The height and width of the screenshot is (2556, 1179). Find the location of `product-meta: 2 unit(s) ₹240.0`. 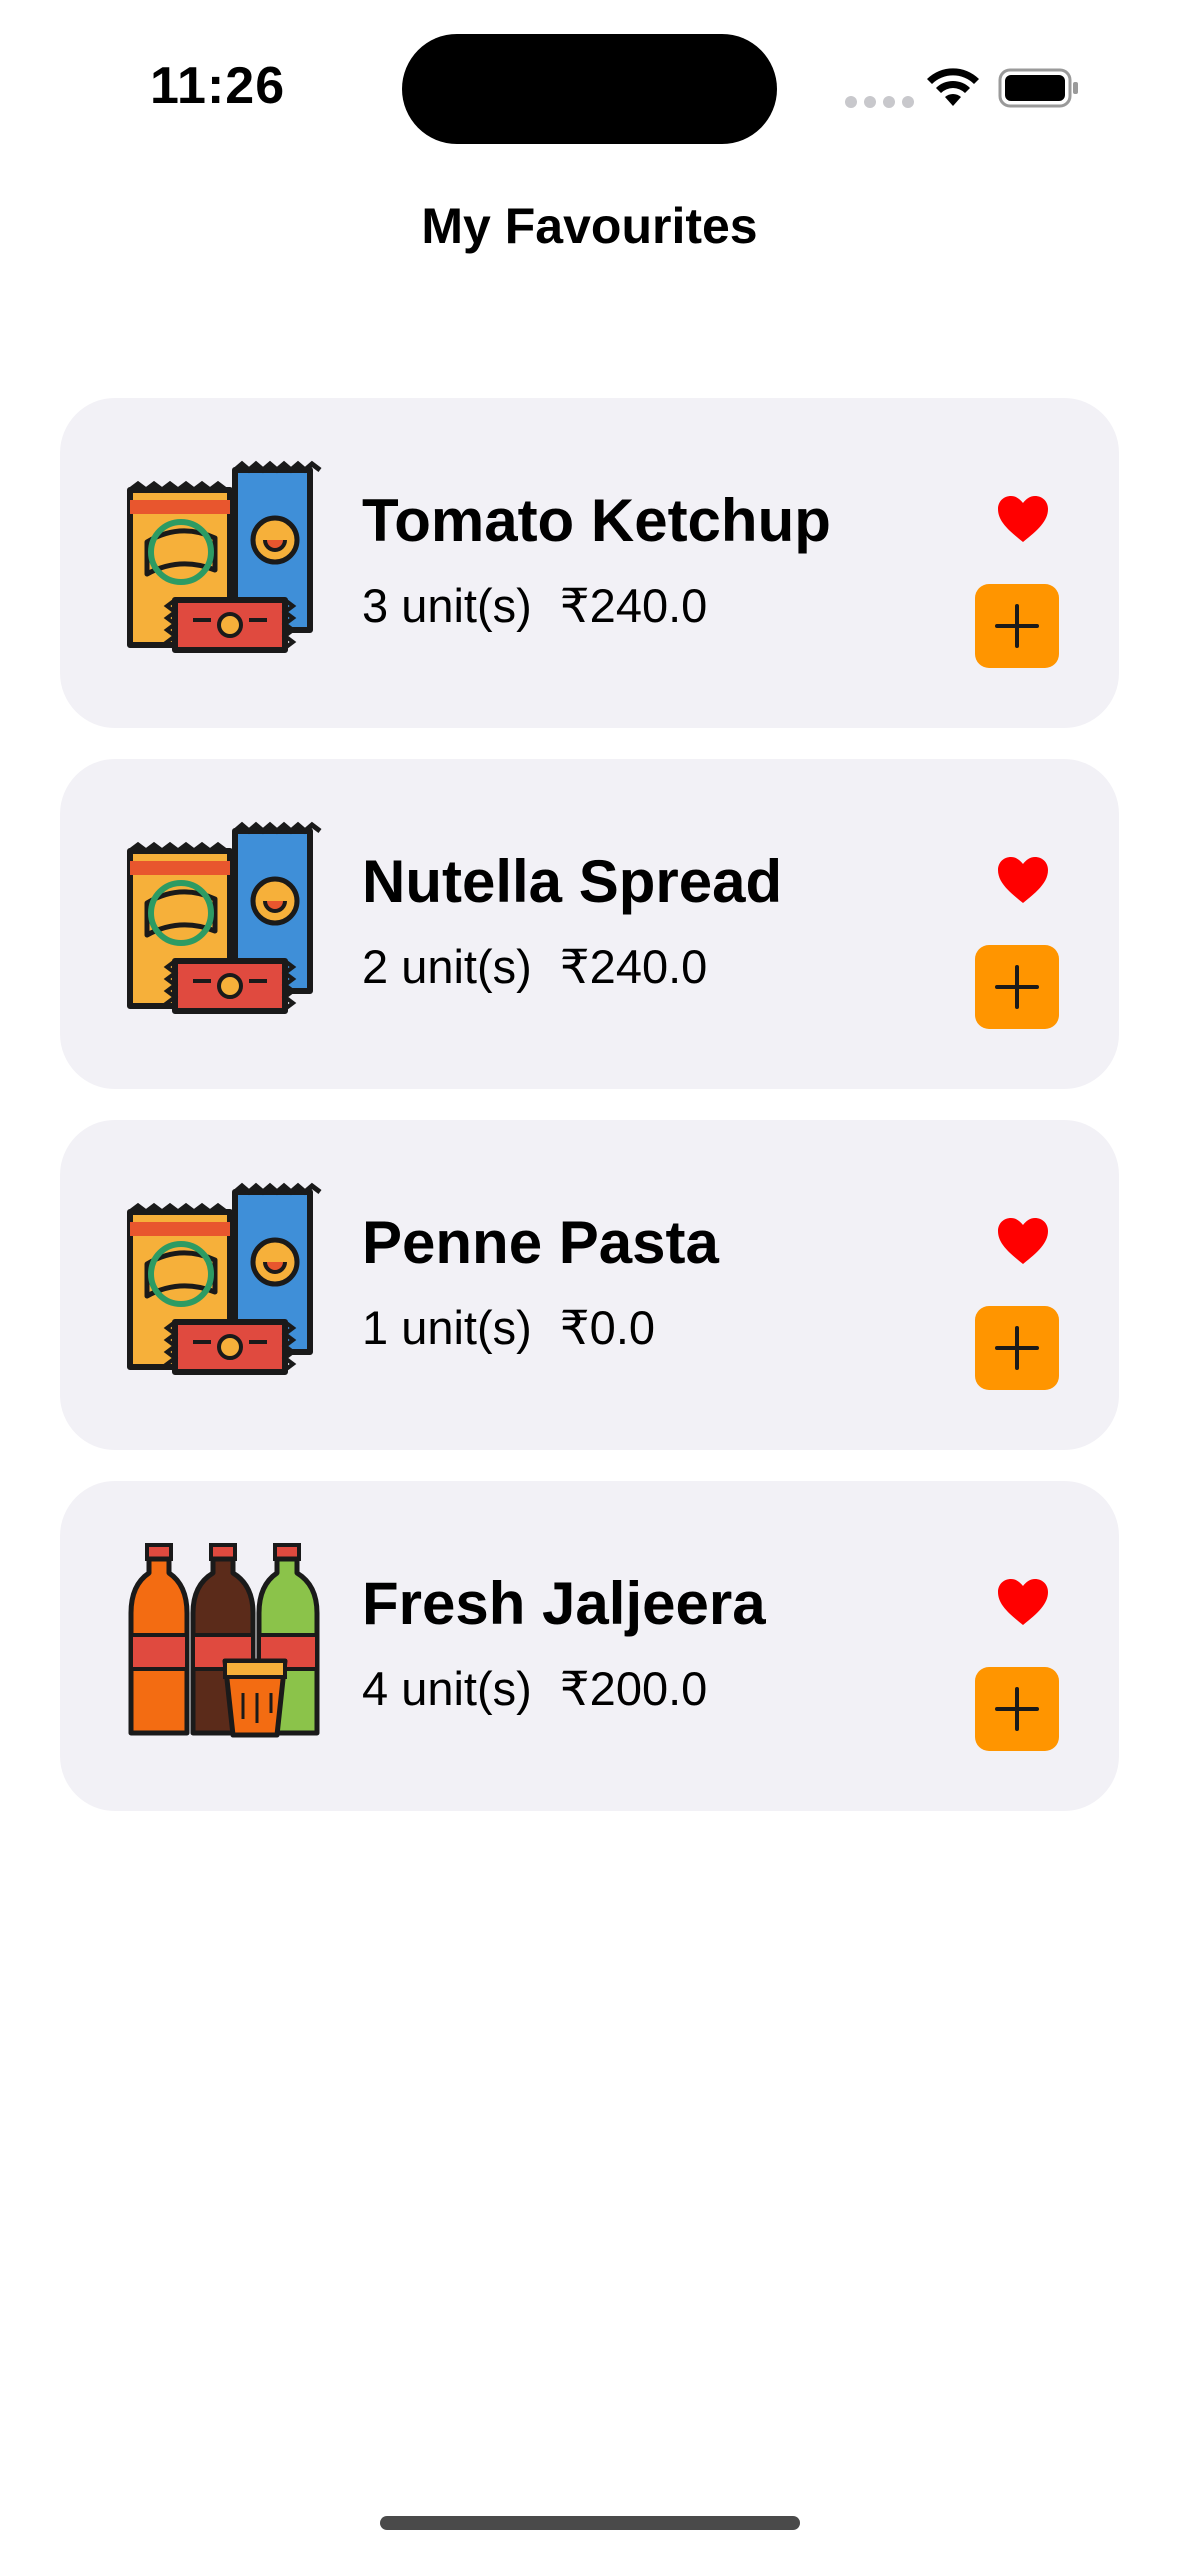

product-meta: 2 unit(s) ₹240.0 is located at coordinates (534, 967).